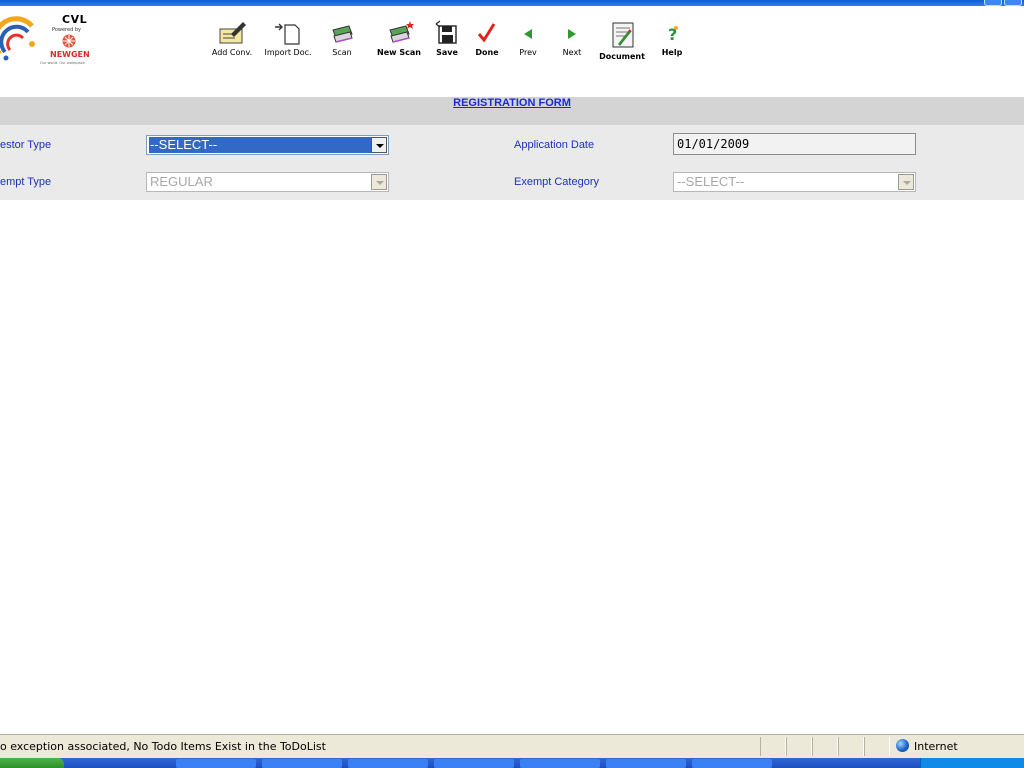 This screenshot has height=768, width=1024. I want to click on investor-type-label: estor Type, so click(26, 145).